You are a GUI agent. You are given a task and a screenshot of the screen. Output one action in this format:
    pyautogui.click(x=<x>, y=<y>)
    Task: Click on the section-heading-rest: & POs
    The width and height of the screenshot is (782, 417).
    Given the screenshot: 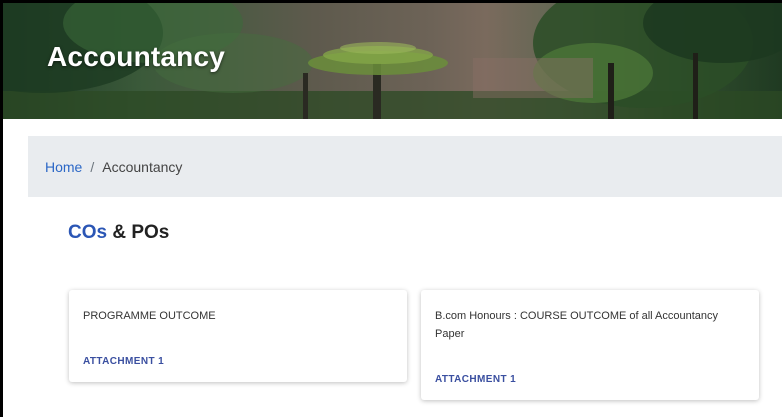 What is the action you would take?
    pyautogui.click(x=138, y=232)
    